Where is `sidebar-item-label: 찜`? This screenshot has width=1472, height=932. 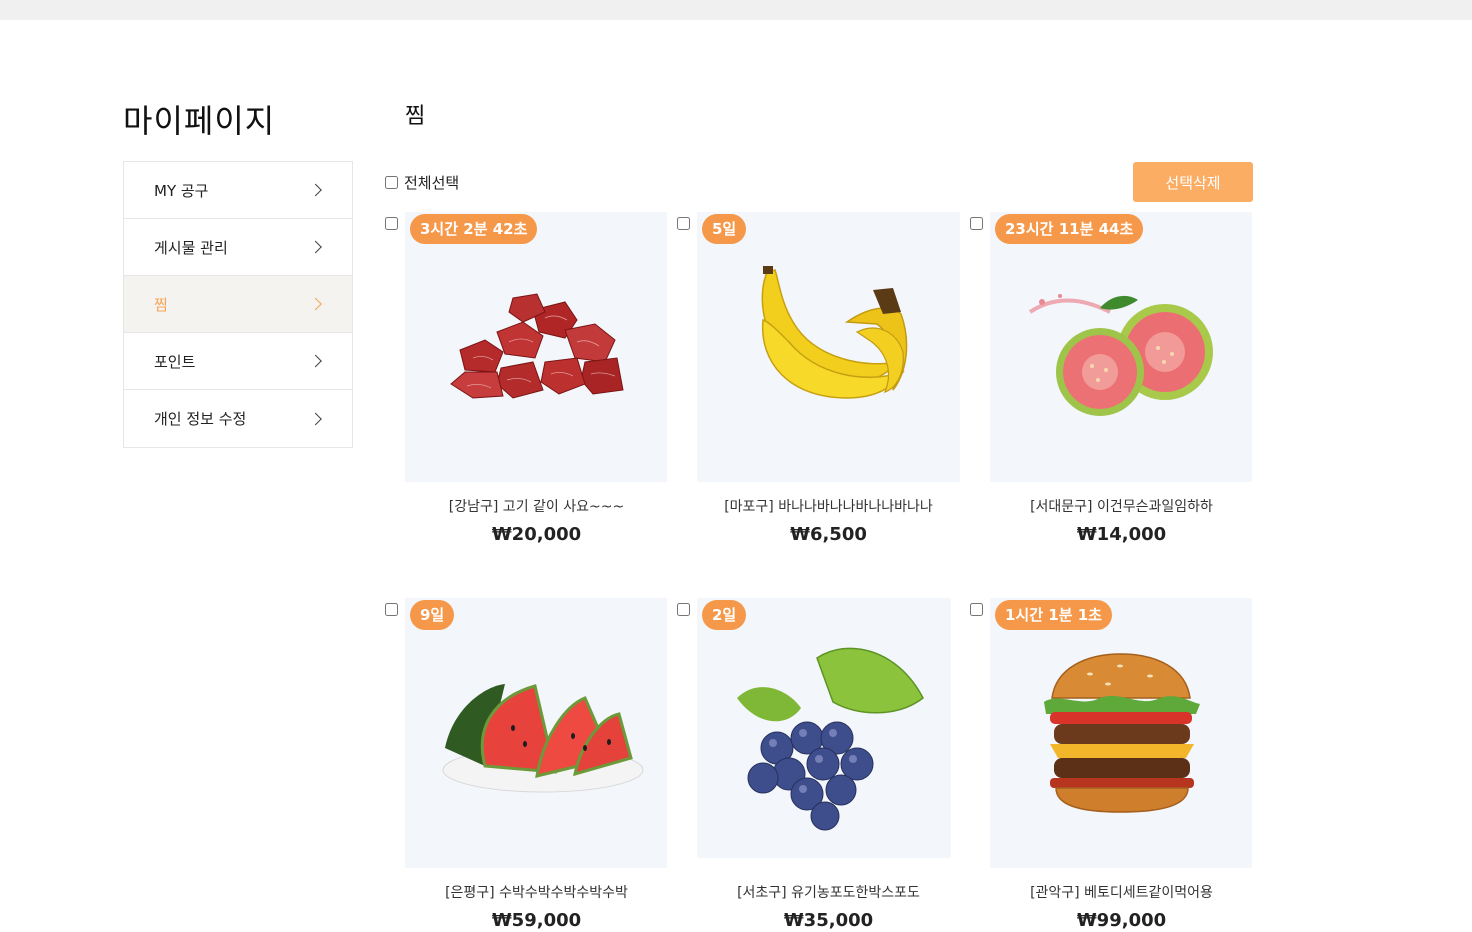
sidebar-item-label: 찜 is located at coordinates (161, 304).